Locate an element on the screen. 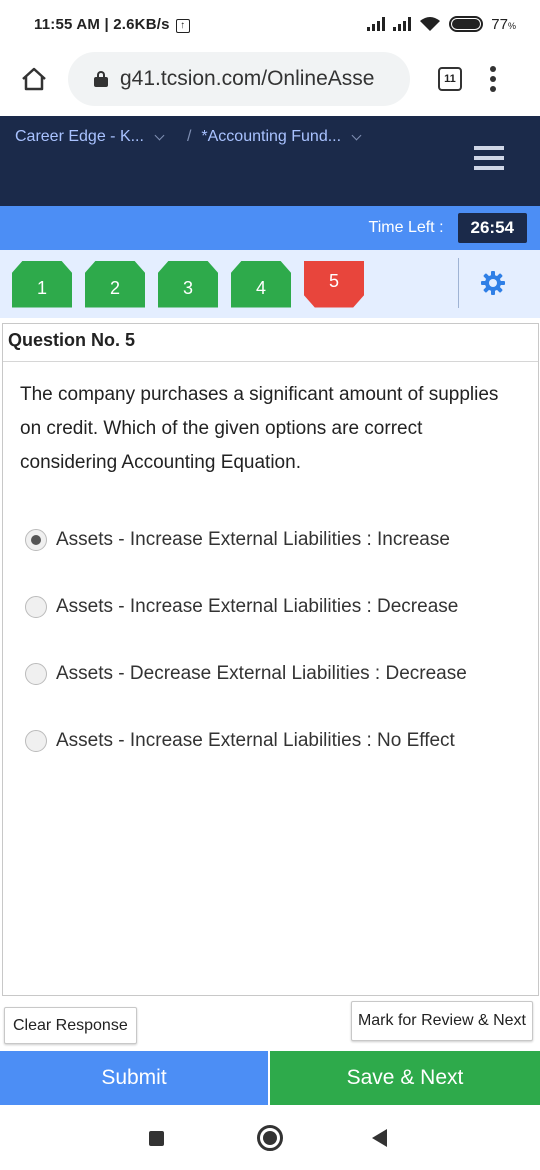  status-bar: 11:55 AM | 2.6KB/s ↑ 77% is located at coordinates (270, 24).